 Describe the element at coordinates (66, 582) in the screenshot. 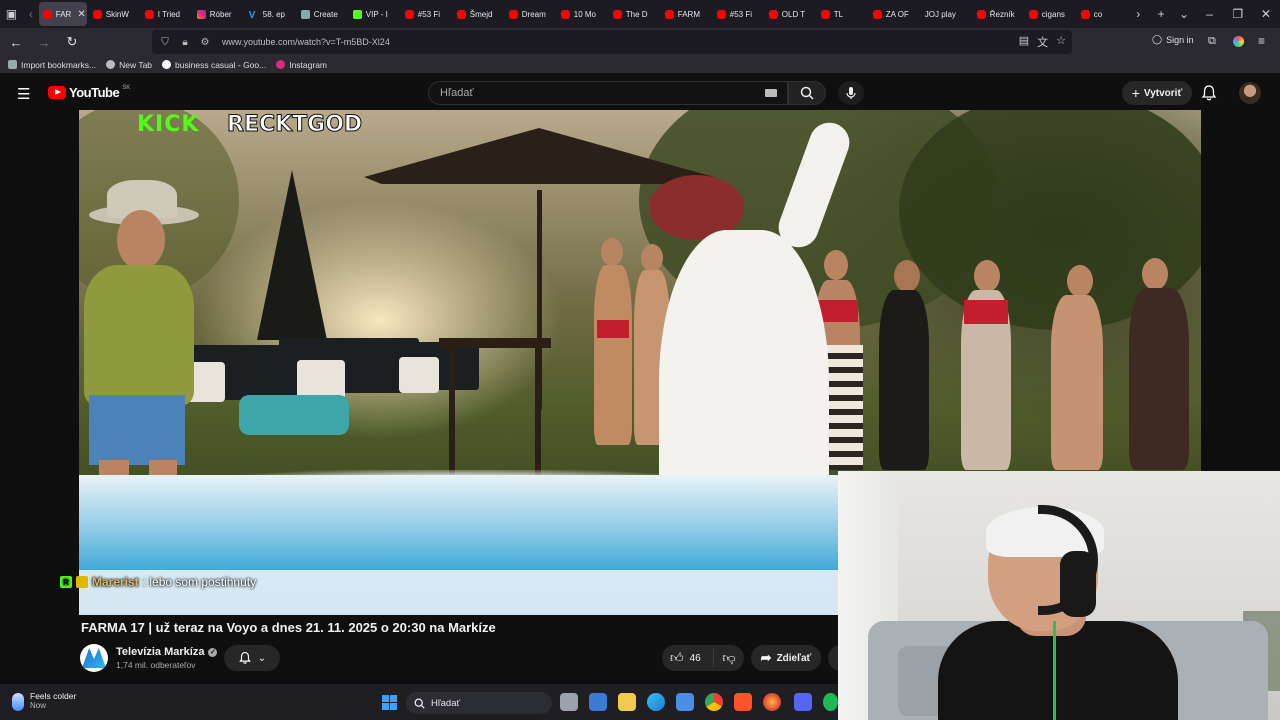

I see `chat-badge-icon: R` at that location.